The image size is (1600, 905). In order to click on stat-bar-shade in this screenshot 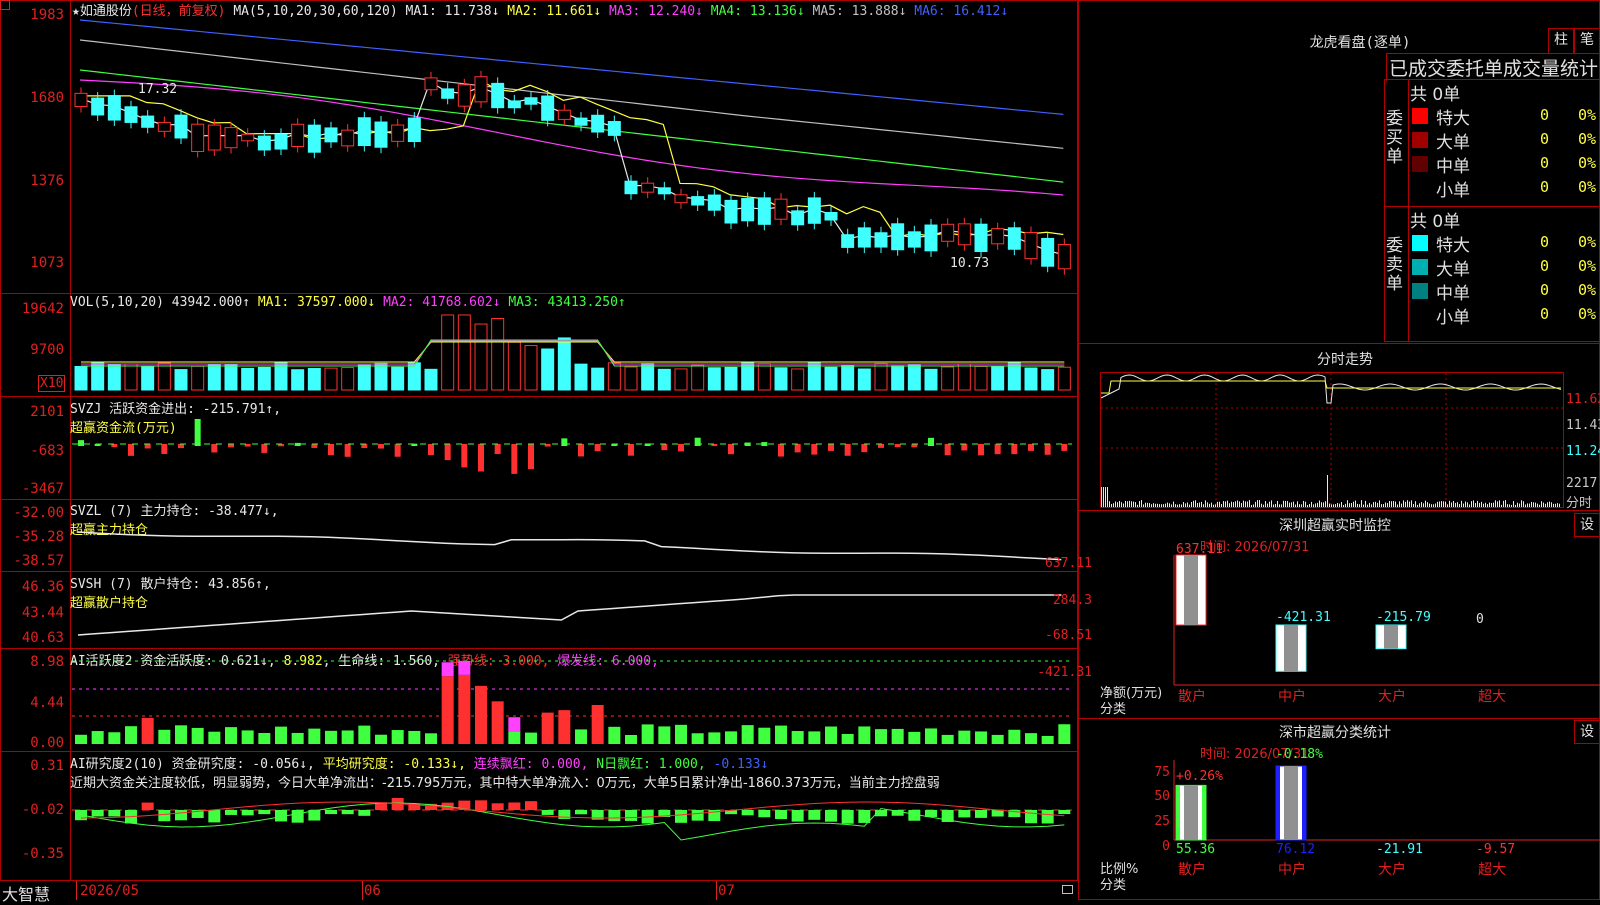, I will do `click(1191, 812)`.